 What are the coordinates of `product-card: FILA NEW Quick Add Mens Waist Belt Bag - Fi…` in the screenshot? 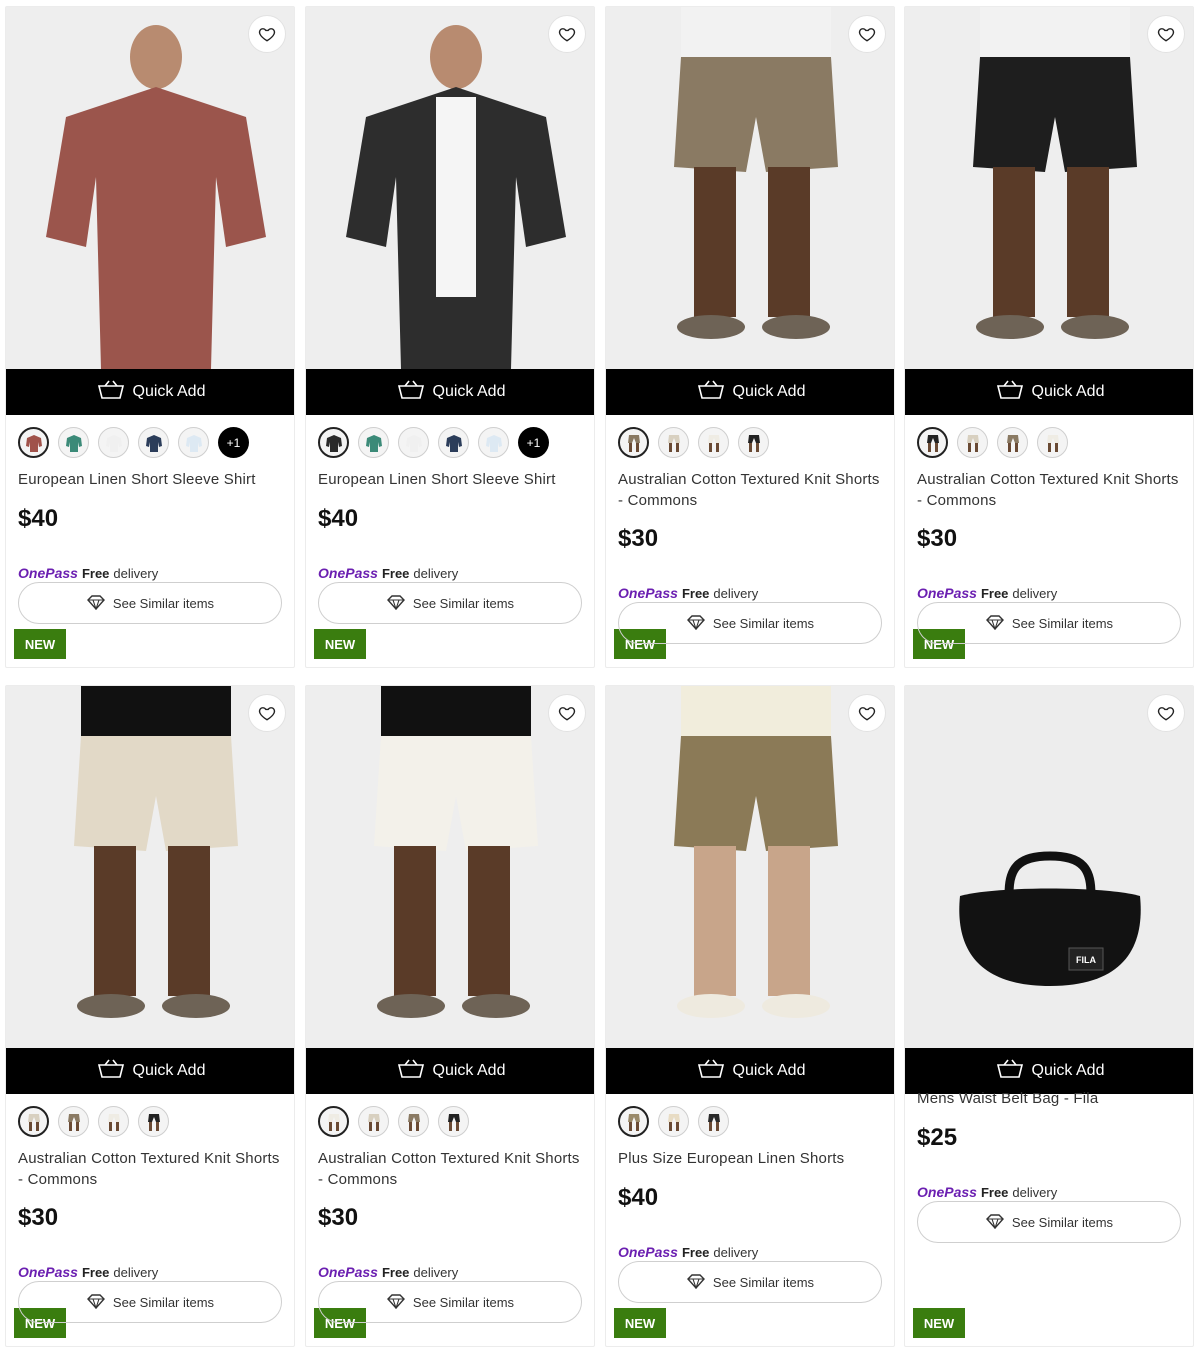 It's located at (1049, 1016).